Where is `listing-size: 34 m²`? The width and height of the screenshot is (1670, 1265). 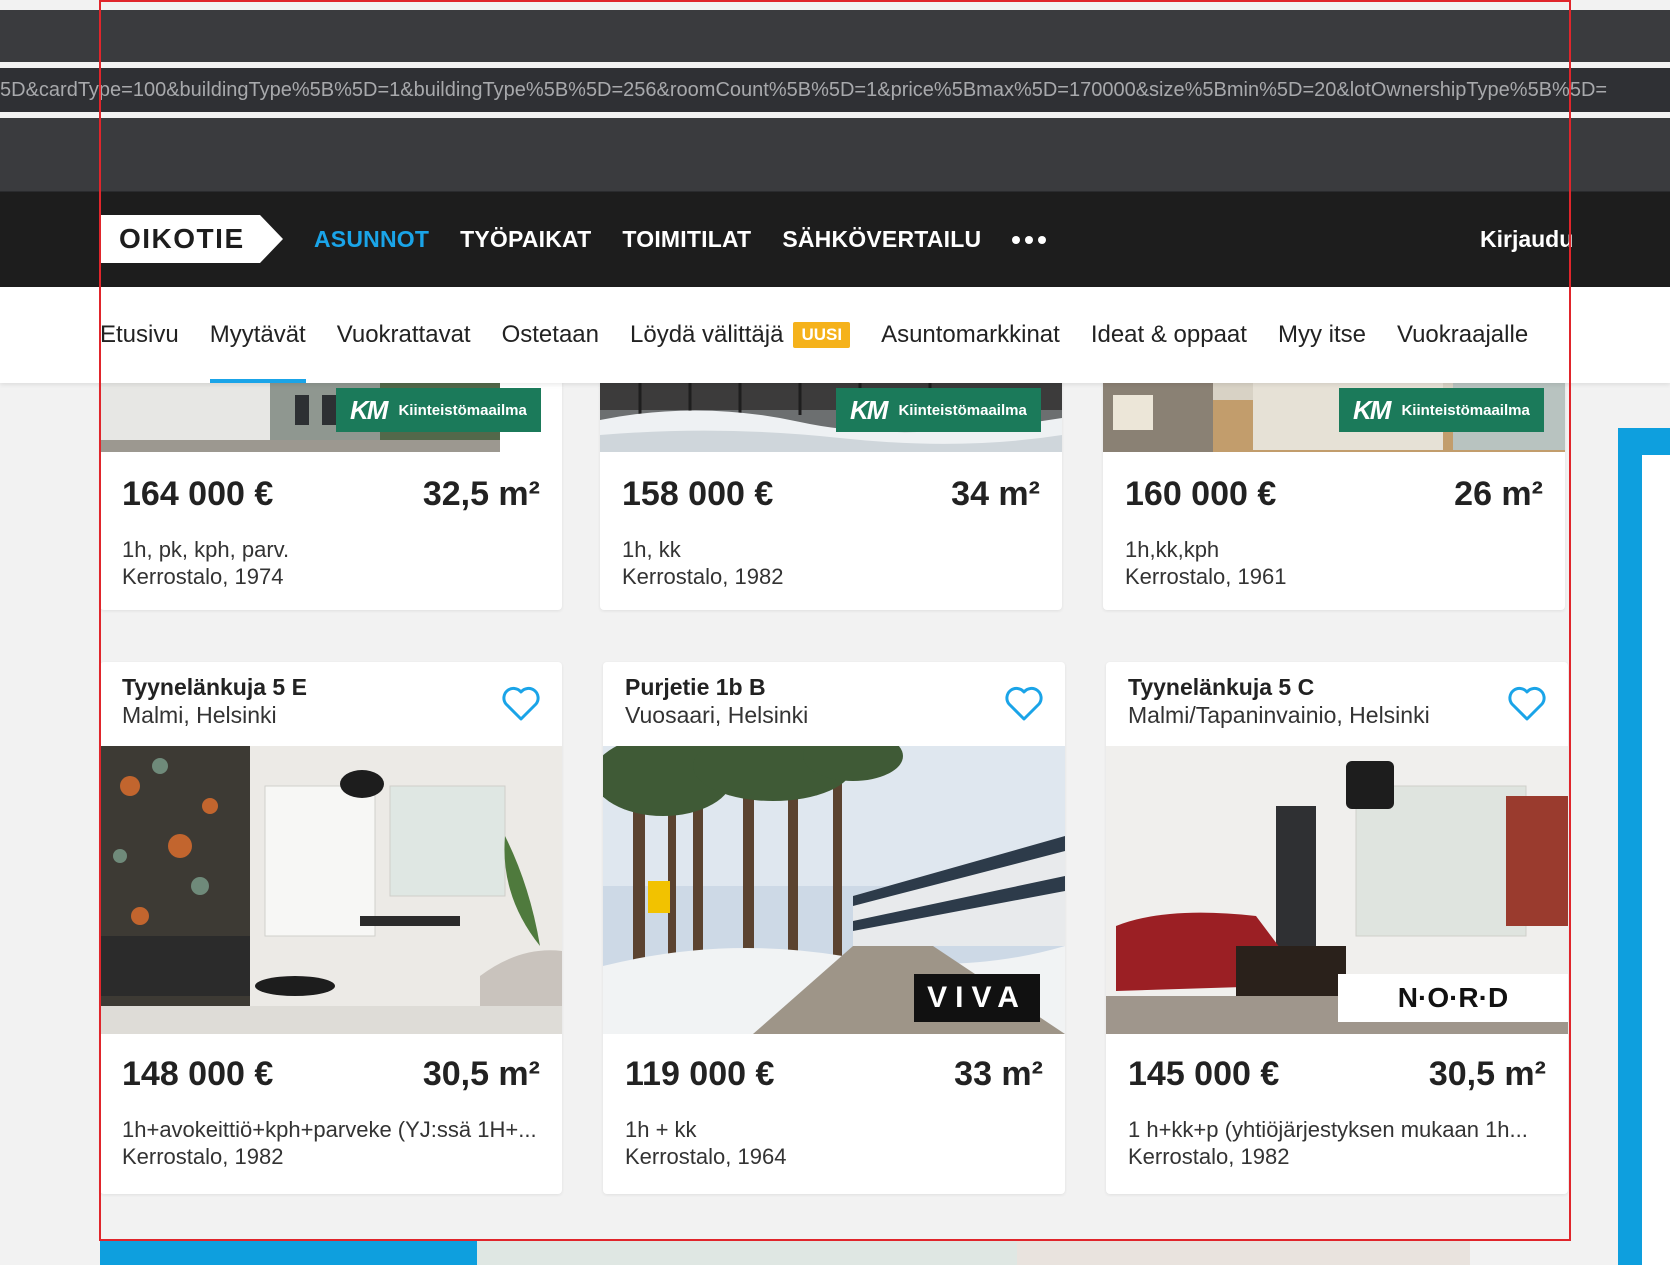
listing-size: 34 m² is located at coordinates (995, 494).